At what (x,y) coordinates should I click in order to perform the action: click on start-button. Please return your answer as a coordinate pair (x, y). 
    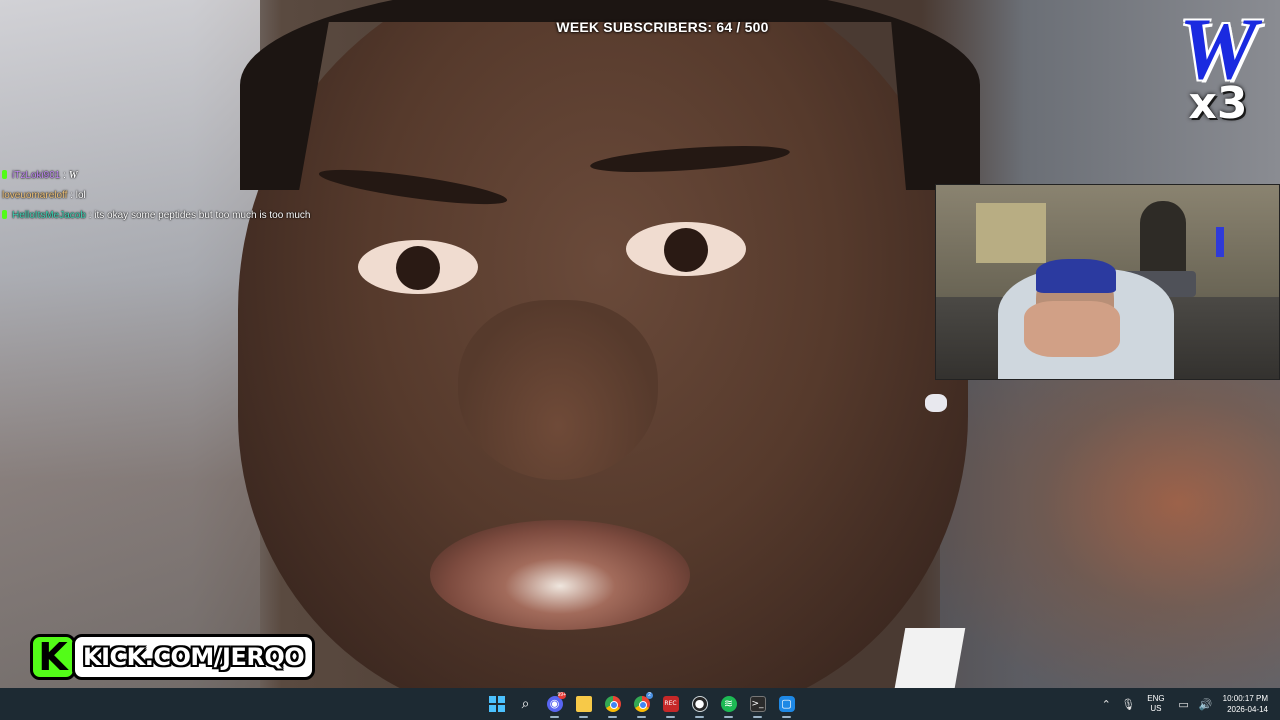
    Looking at the image, I should click on (496, 704).